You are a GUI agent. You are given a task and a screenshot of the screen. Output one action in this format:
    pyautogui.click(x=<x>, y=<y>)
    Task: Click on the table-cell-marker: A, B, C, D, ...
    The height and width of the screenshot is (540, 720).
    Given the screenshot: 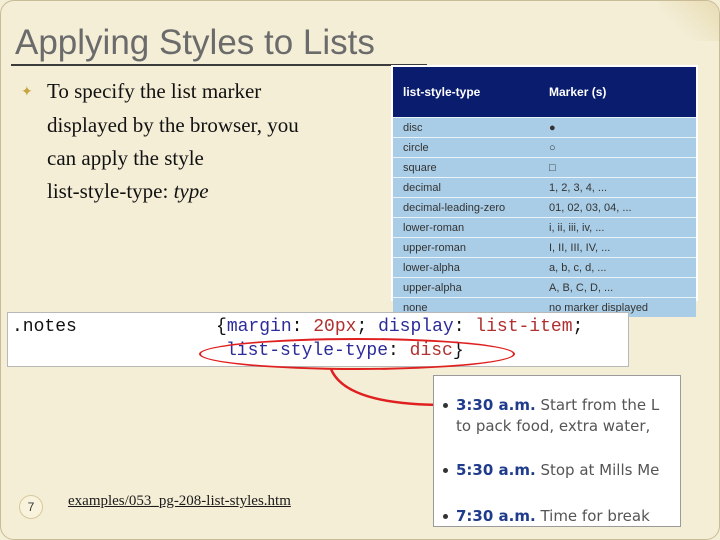 What is the action you would take?
    pyautogui.click(x=581, y=287)
    